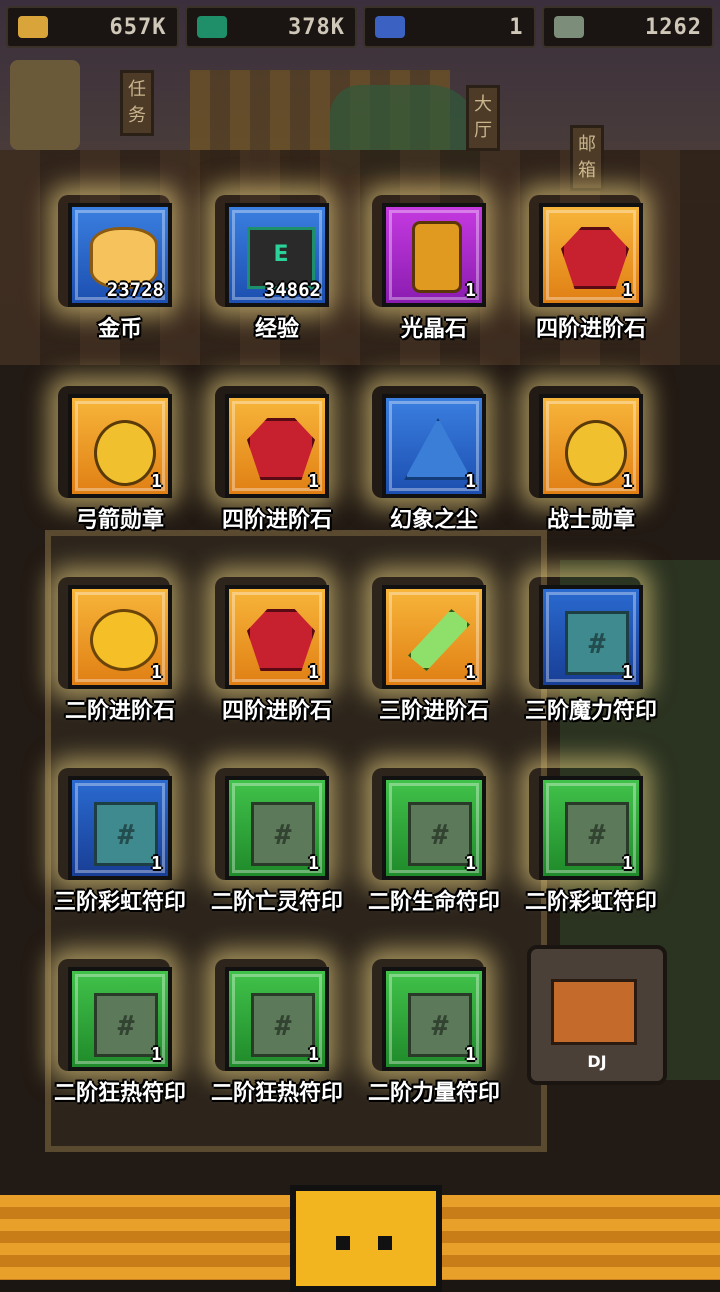  I want to click on reward-item: 23728 金币, so click(122, 290).